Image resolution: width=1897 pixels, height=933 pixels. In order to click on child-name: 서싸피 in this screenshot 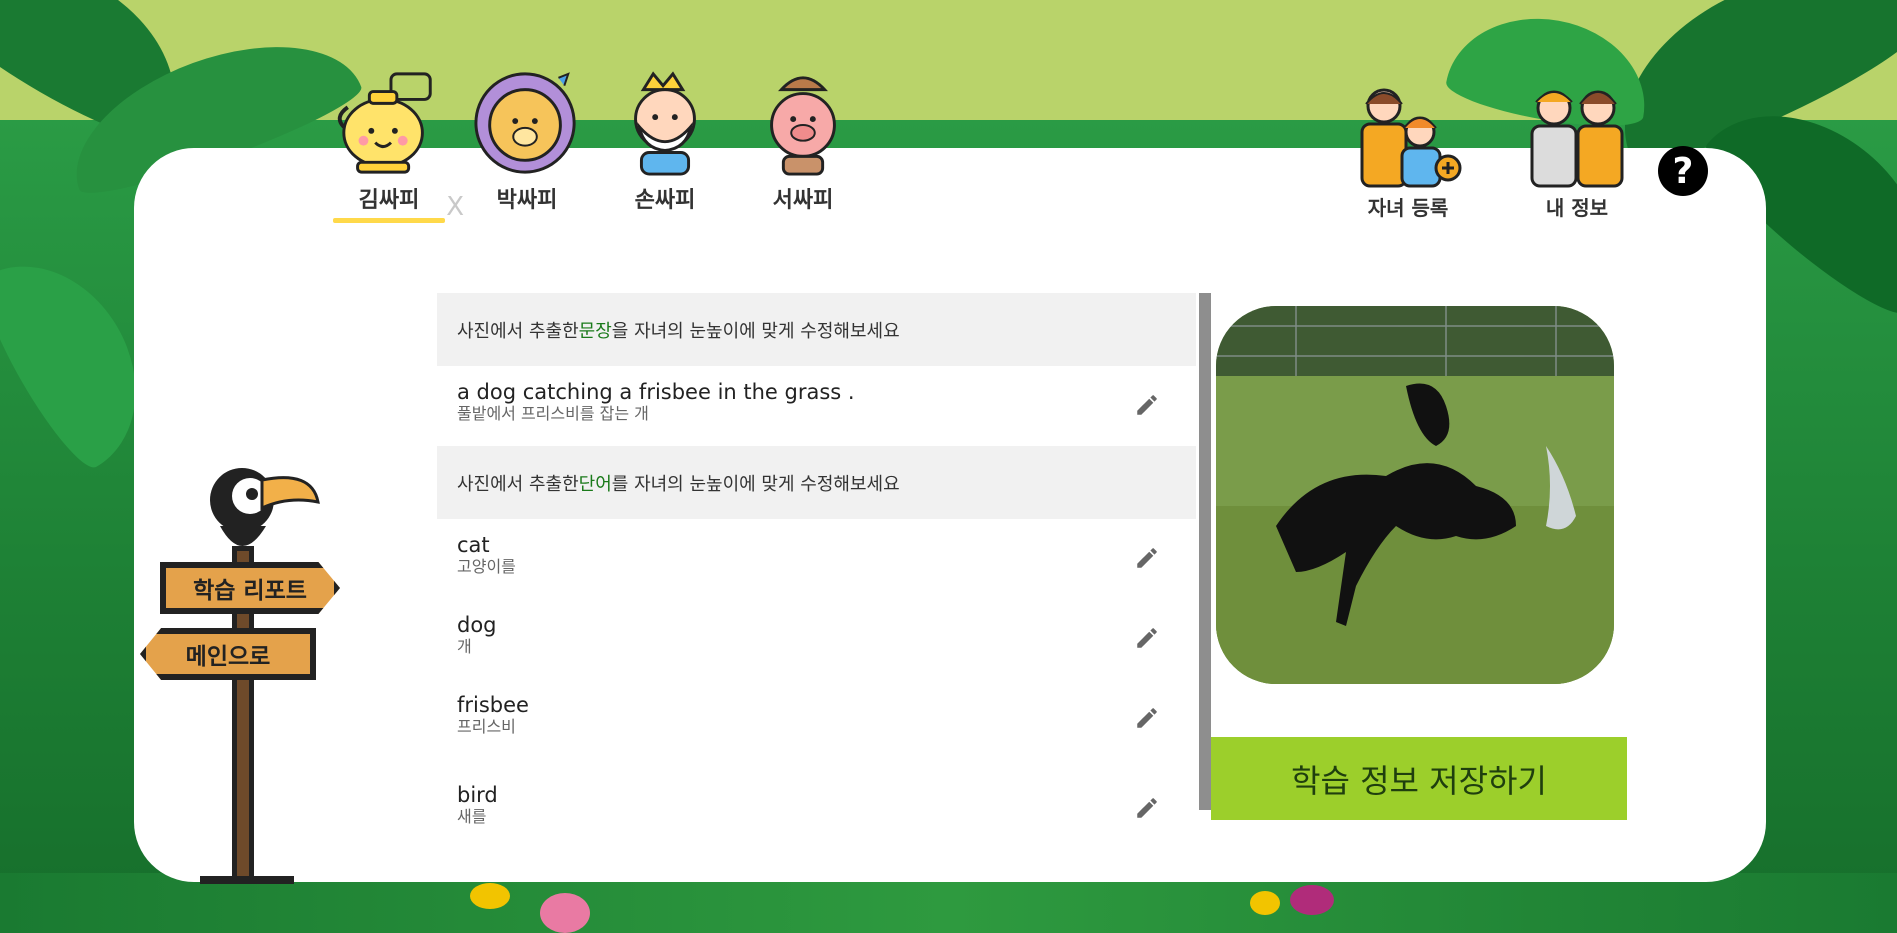, I will do `click(803, 200)`.